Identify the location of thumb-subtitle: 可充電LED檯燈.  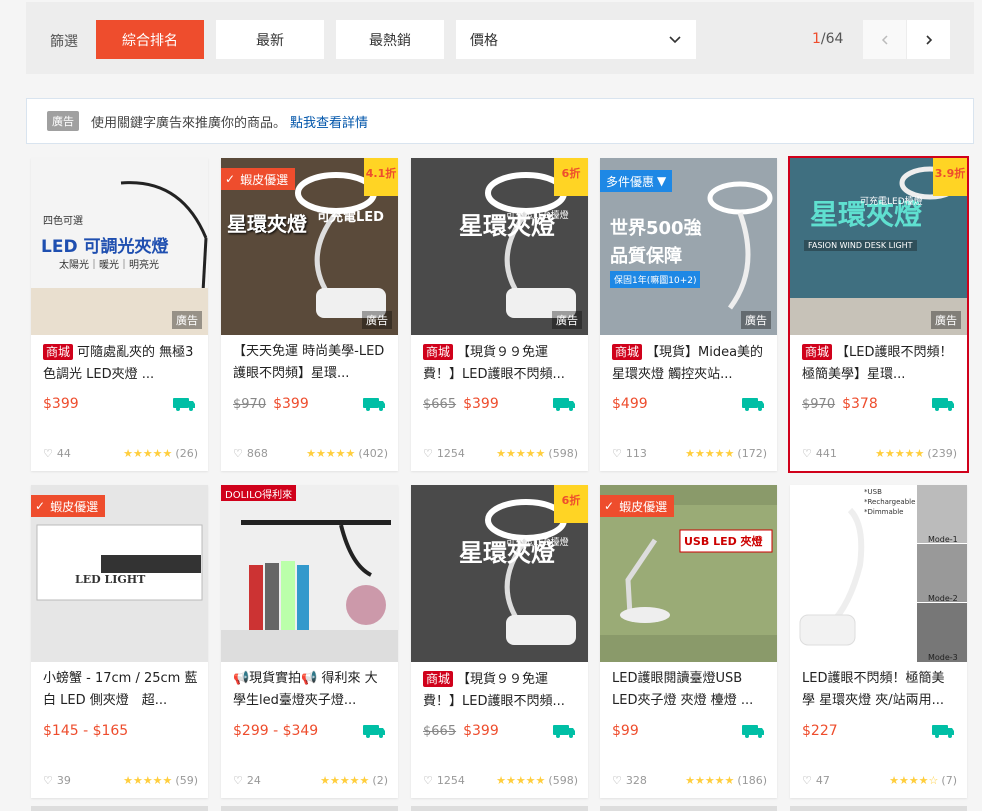
(537, 216).